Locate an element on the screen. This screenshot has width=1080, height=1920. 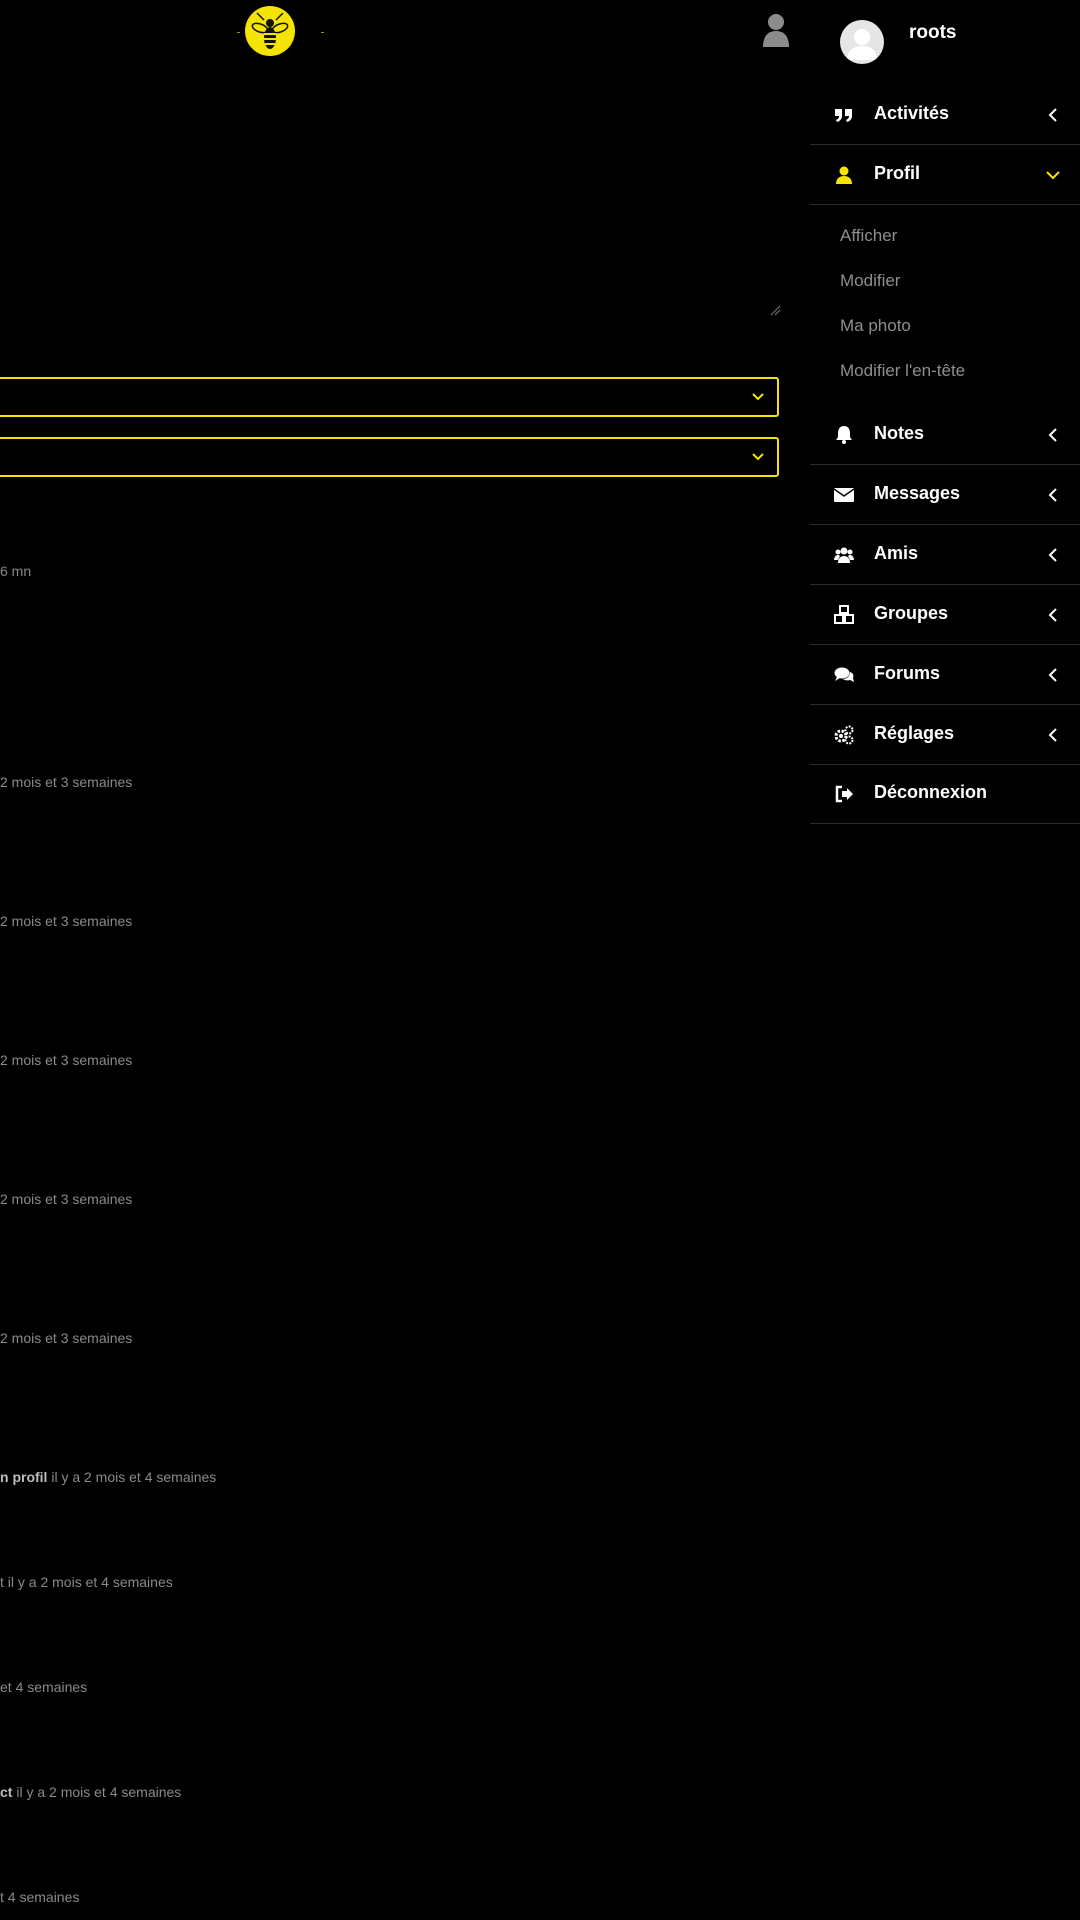
sidebar-item-profil: Profil is located at coordinates (945, 175).